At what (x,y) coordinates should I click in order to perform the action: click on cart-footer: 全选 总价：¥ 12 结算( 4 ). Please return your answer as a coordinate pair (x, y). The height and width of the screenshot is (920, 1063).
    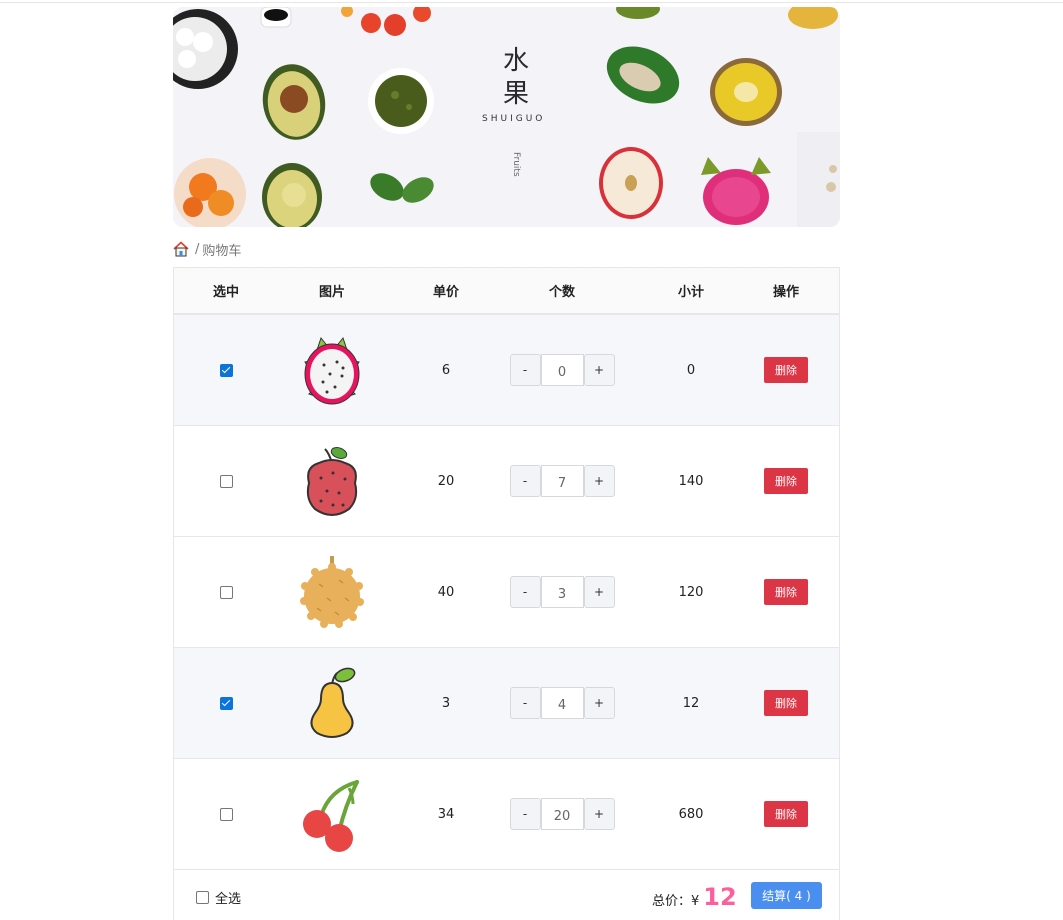
    Looking at the image, I should click on (506, 894).